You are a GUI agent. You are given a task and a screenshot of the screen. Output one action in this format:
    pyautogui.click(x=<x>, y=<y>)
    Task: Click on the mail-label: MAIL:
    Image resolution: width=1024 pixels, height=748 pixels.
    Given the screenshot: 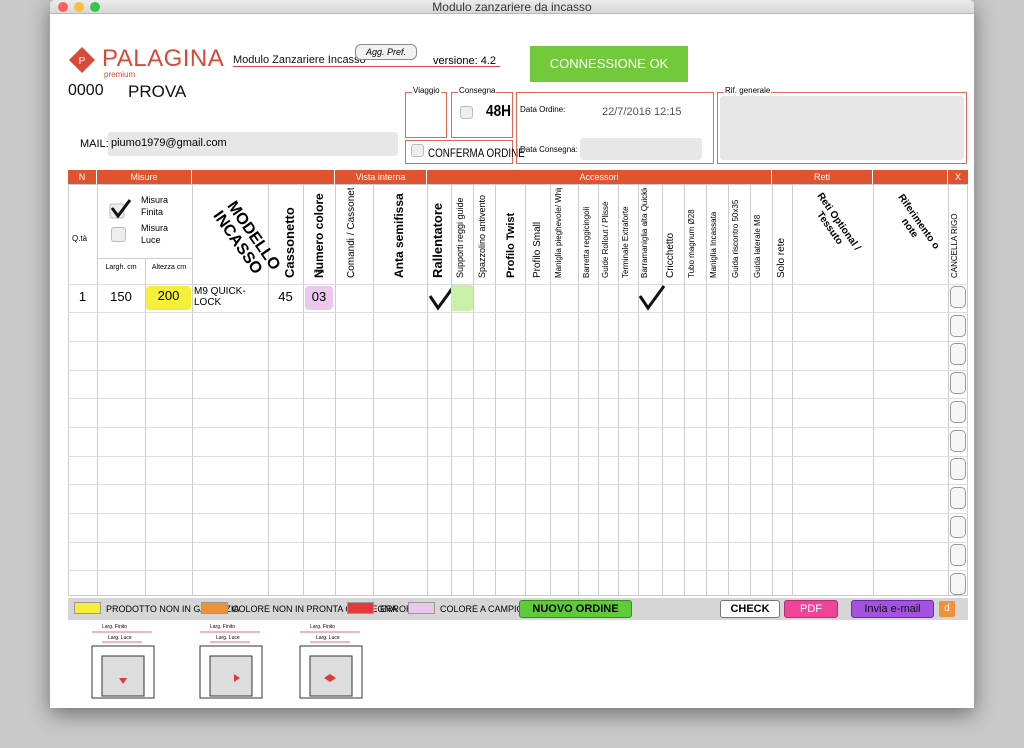 What is the action you would take?
    pyautogui.click(x=94, y=144)
    